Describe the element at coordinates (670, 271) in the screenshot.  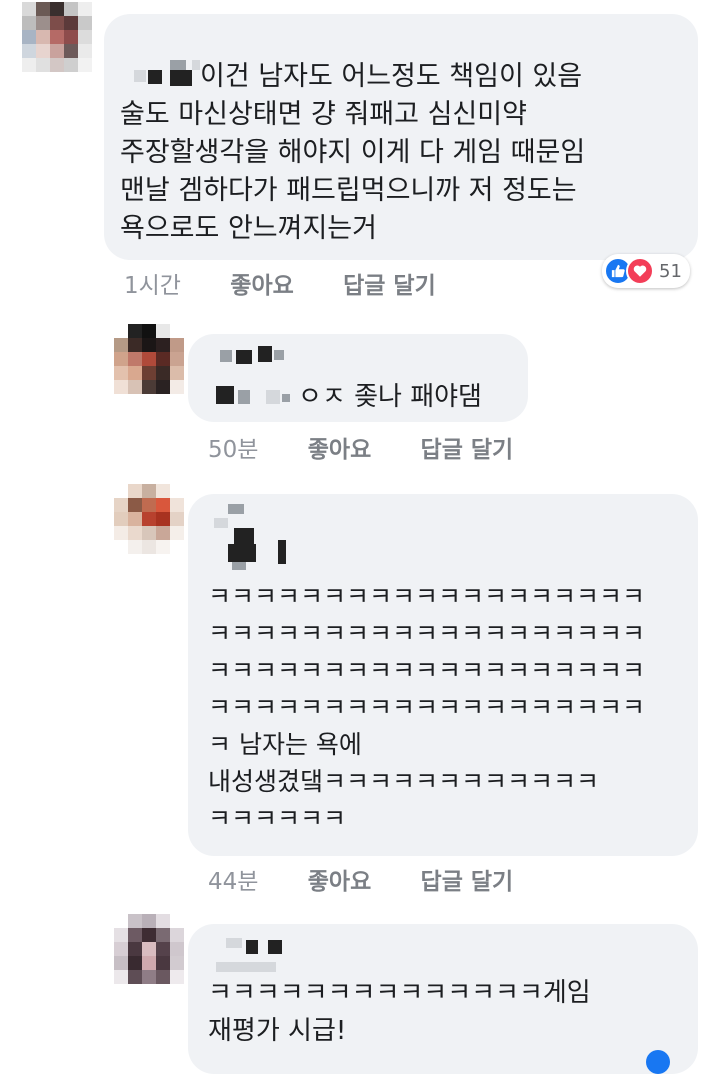
I see `reaction-count: 51` at that location.